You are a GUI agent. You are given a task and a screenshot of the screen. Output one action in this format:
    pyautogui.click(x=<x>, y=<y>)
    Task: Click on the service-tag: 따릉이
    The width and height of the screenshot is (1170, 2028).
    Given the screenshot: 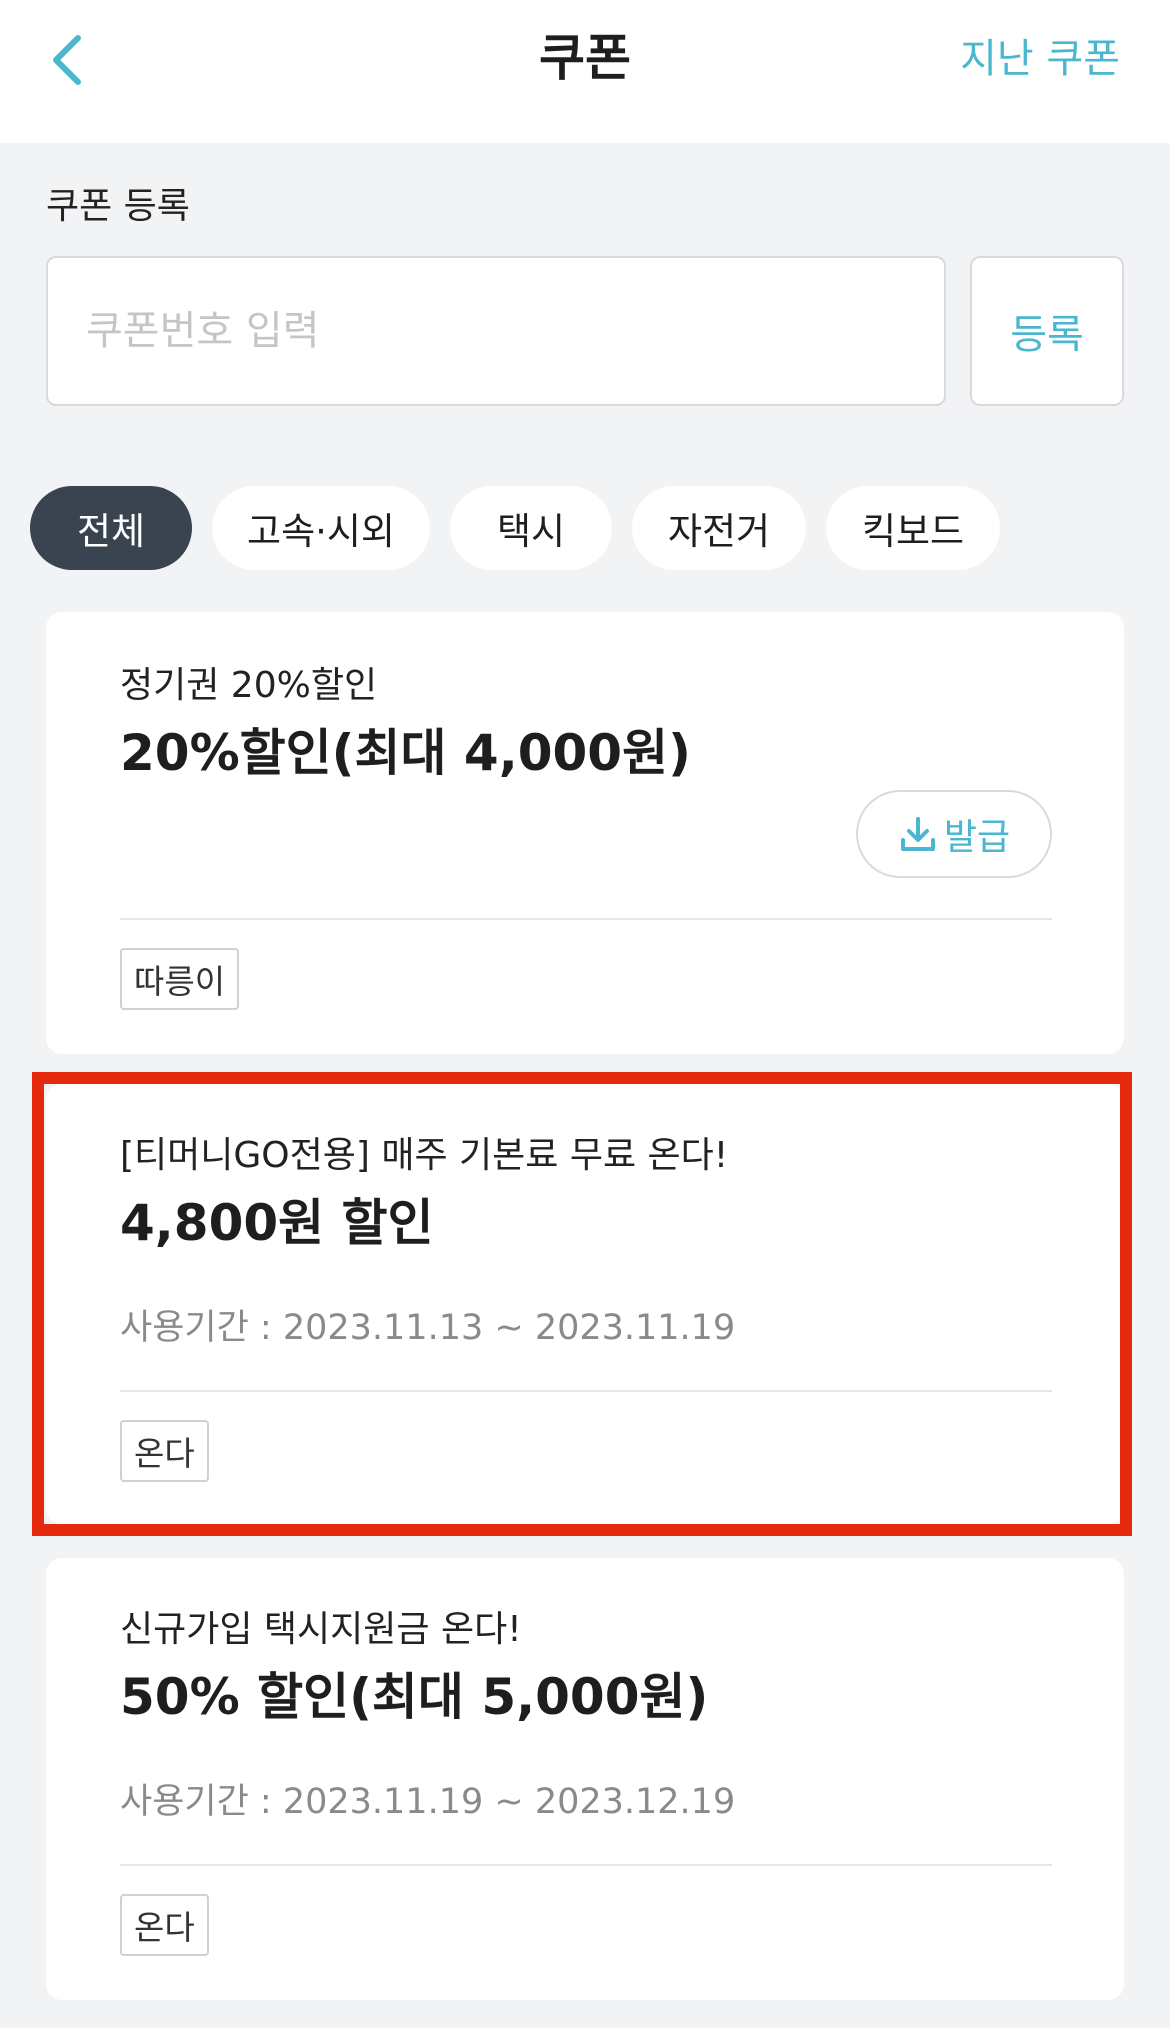 What is the action you would take?
    pyautogui.click(x=180, y=979)
    